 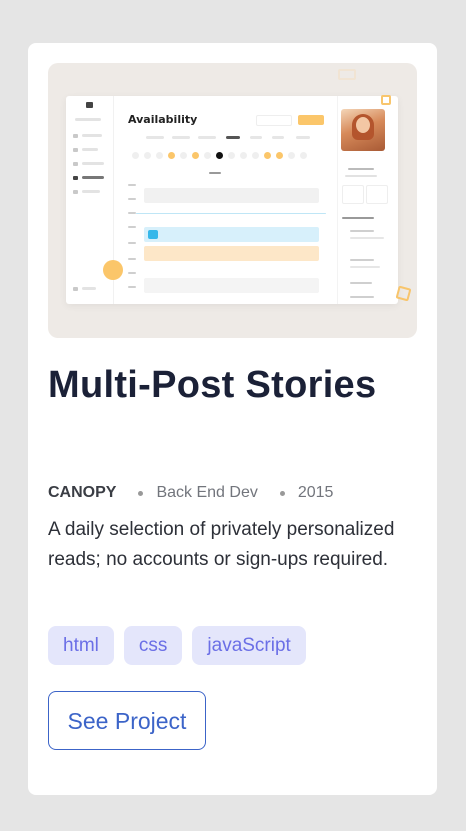 I want to click on tag-javascript: javaScript, so click(x=249, y=645).